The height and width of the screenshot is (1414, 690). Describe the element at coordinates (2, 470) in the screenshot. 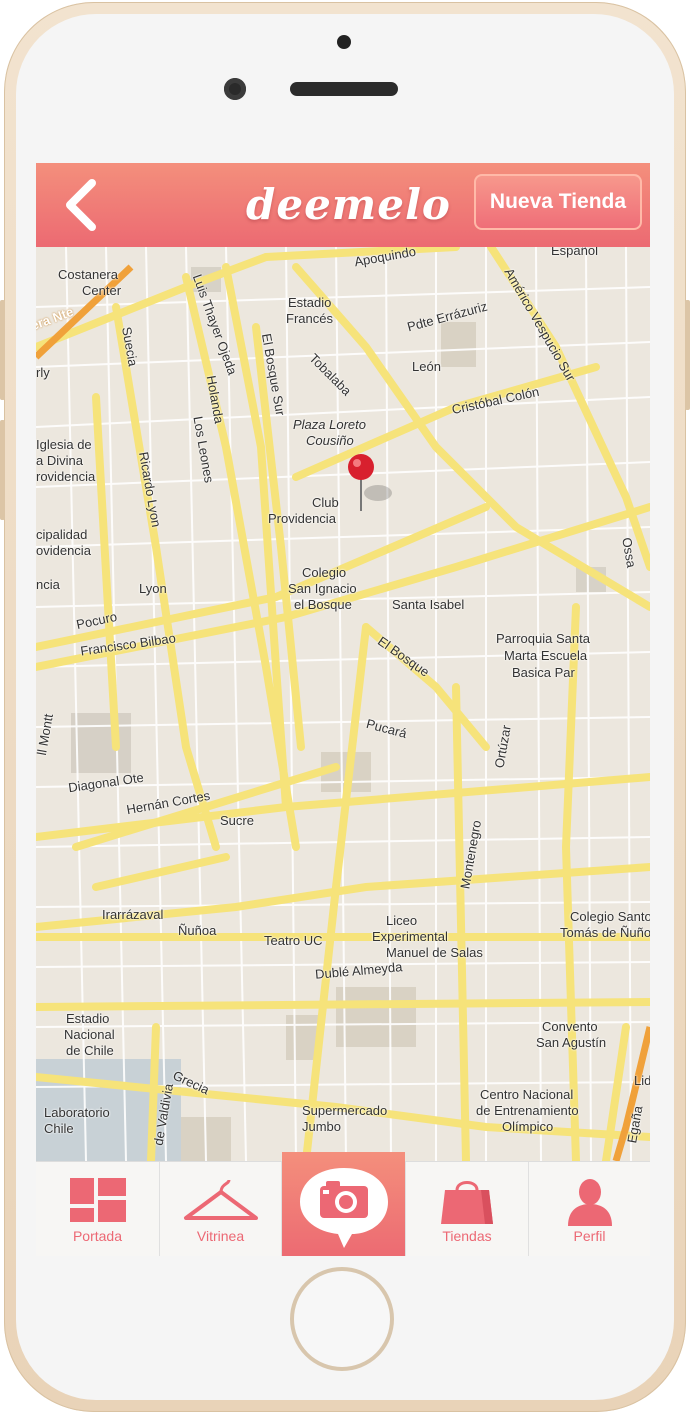

I see `volume-down-button` at that location.